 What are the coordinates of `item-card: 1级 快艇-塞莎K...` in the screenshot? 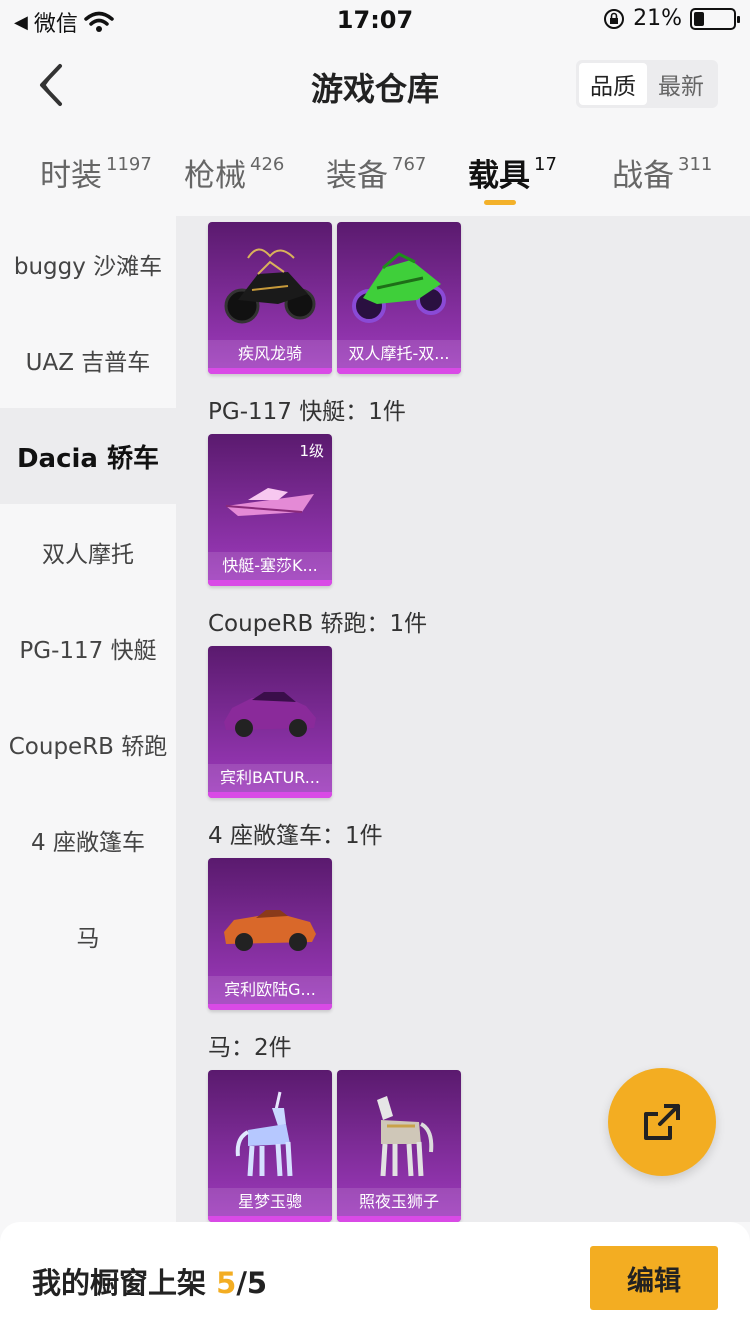 It's located at (270, 510).